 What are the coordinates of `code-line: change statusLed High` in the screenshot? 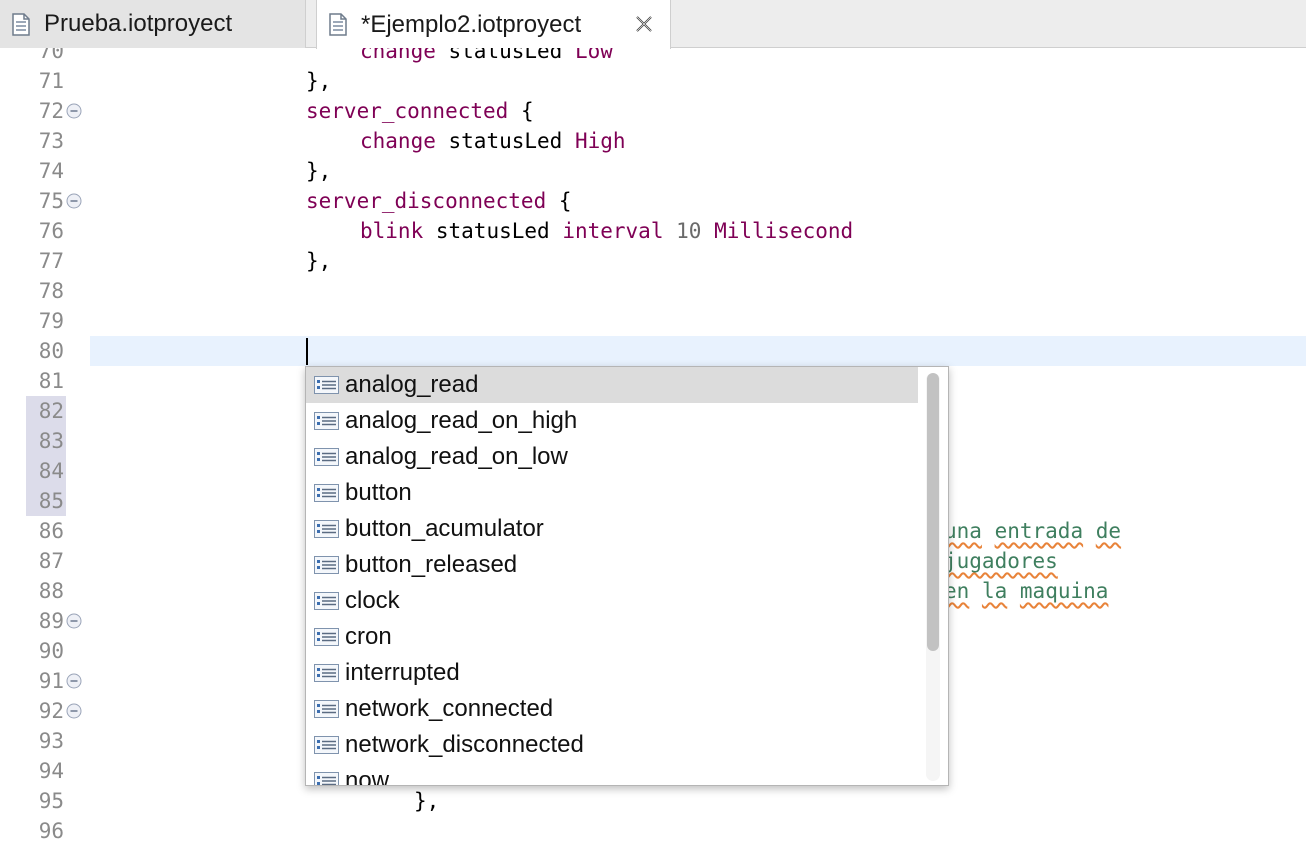 It's located at (493, 141).